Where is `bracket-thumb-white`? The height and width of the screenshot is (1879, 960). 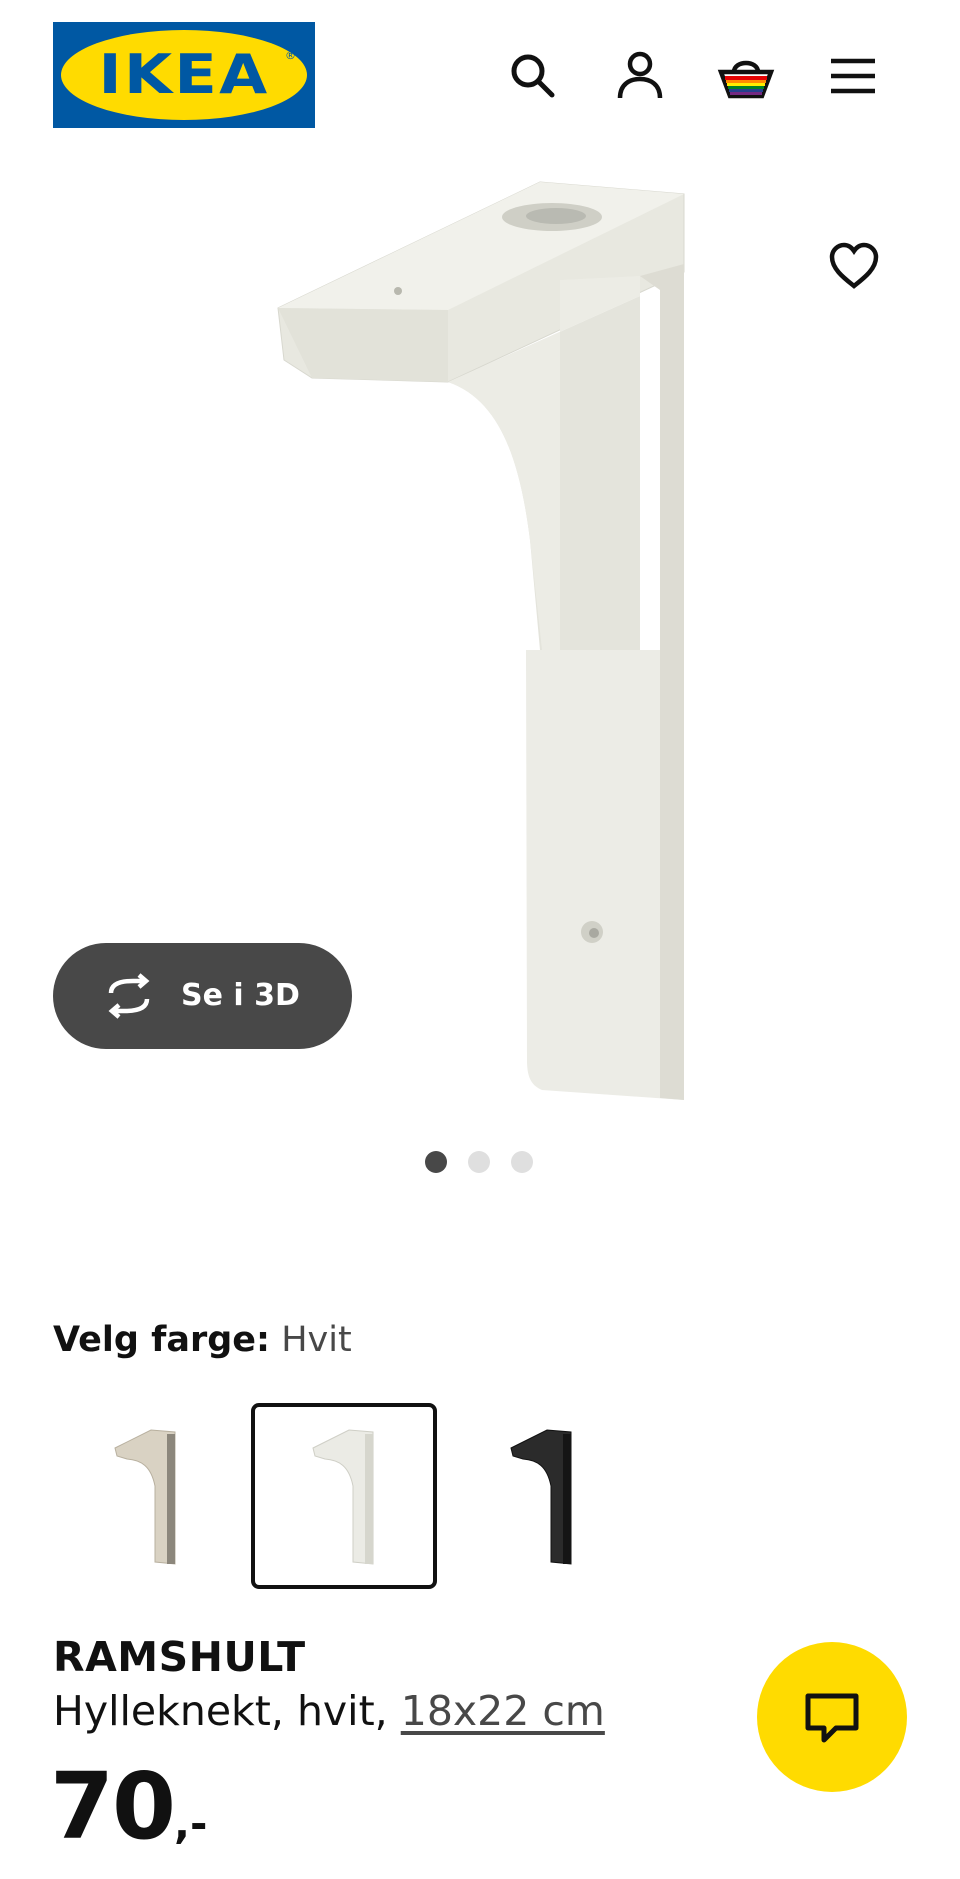
bracket-thumb-white is located at coordinates (343, 1497).